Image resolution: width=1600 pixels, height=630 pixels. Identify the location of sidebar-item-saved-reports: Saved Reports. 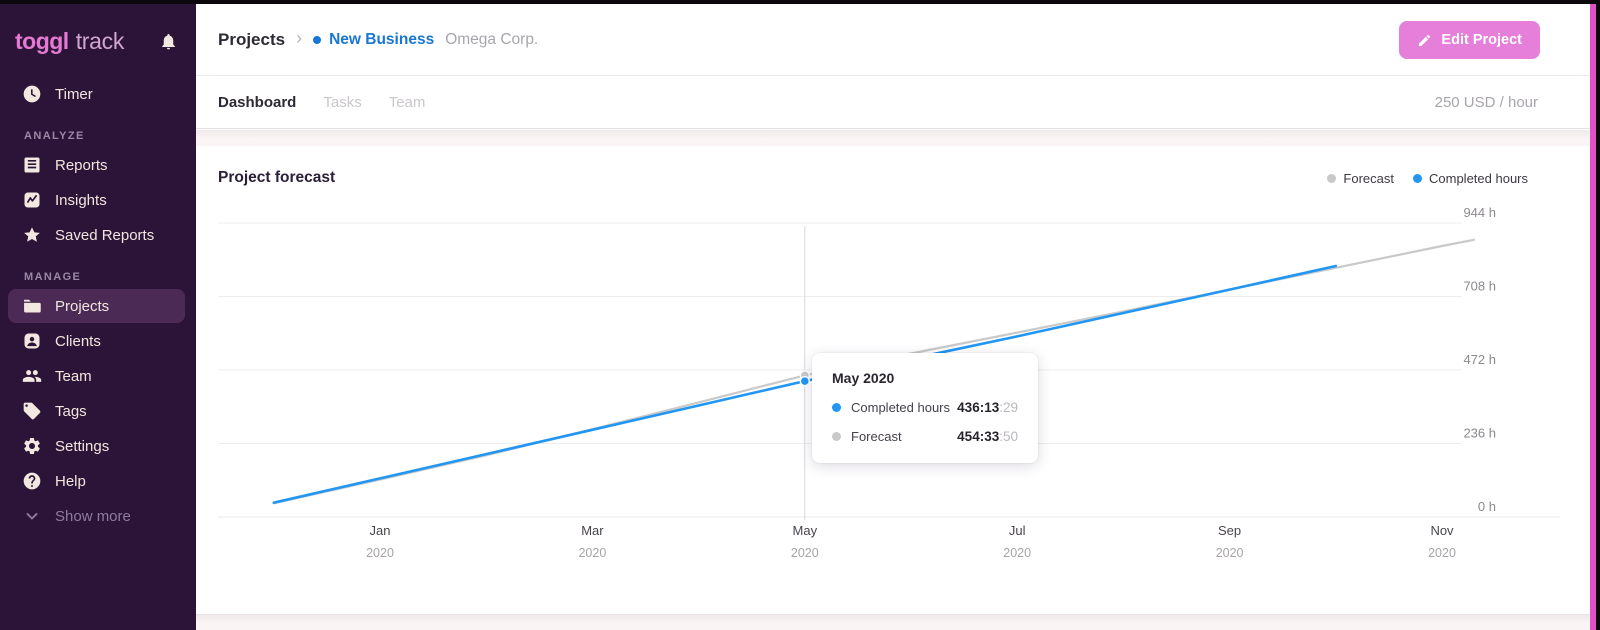
(96, 235).